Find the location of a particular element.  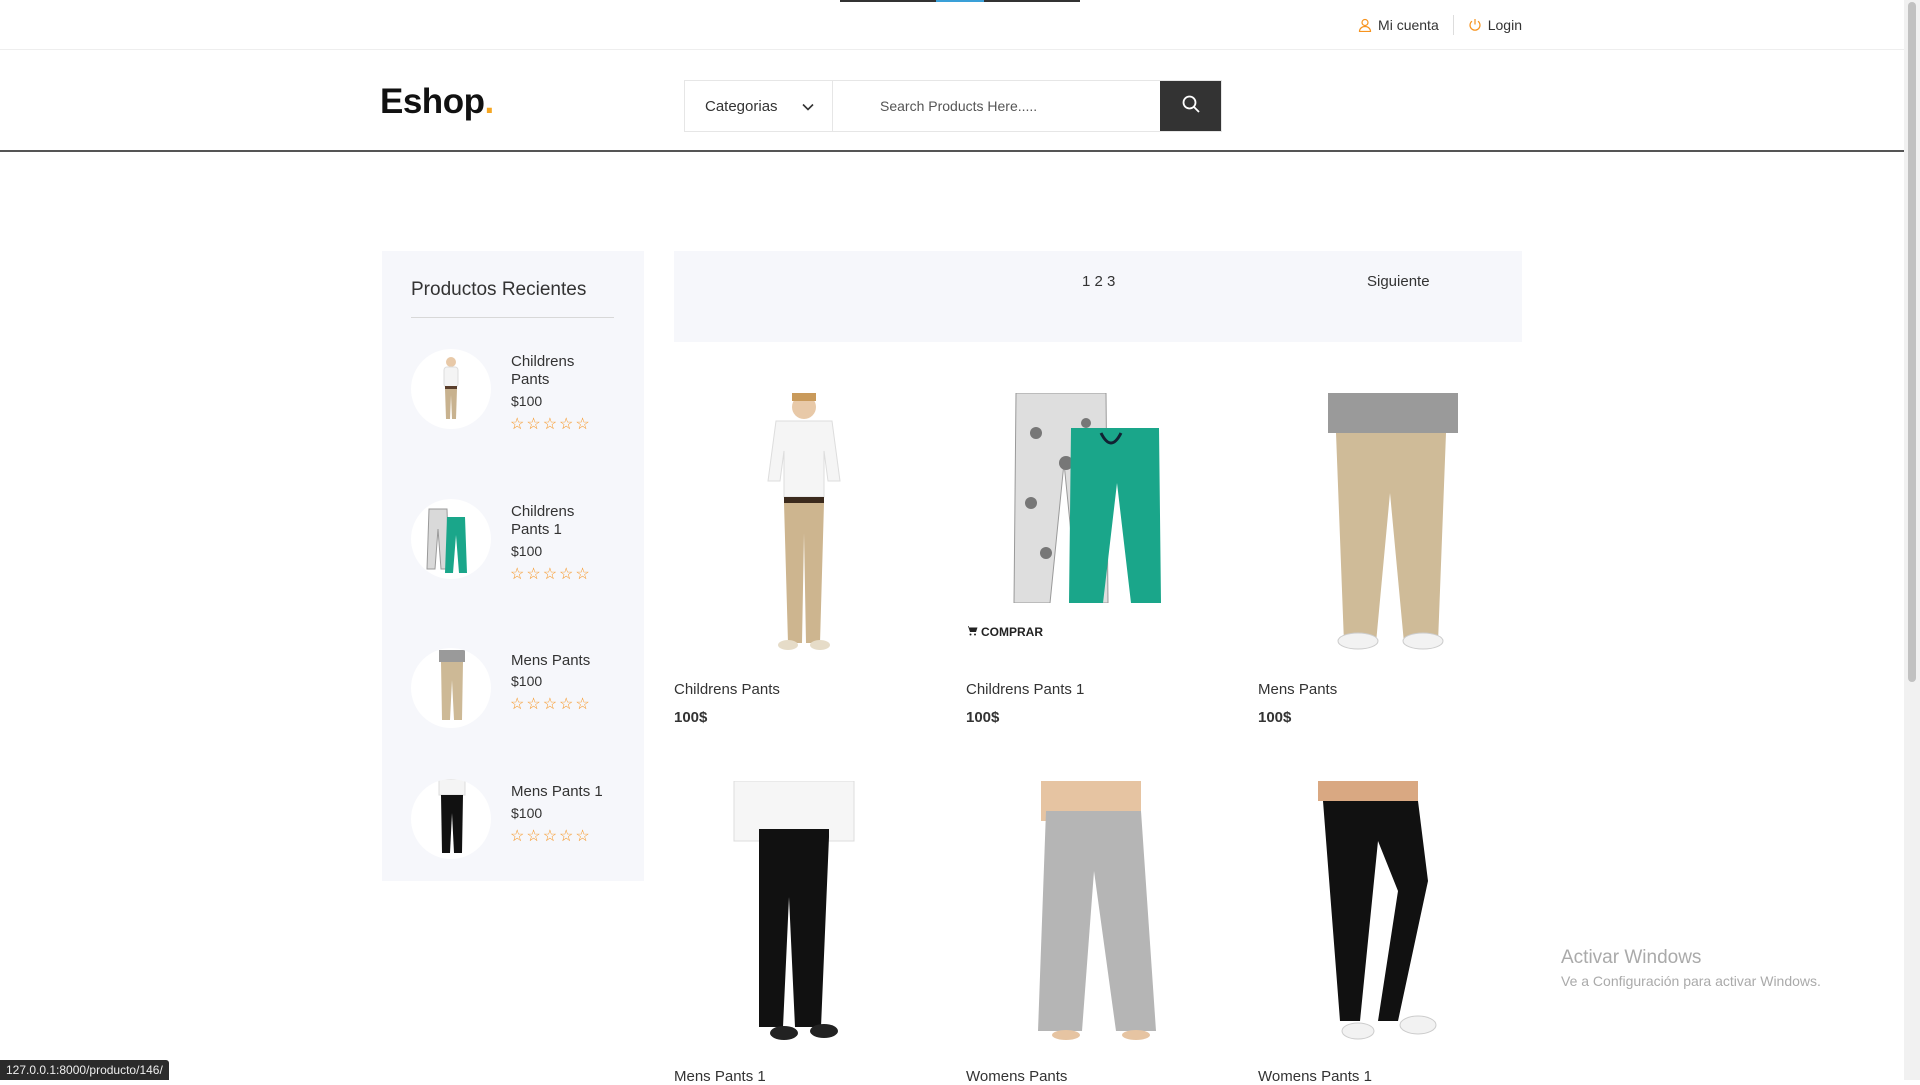

logo-text: Eshop is located at coordinates (432, 101).